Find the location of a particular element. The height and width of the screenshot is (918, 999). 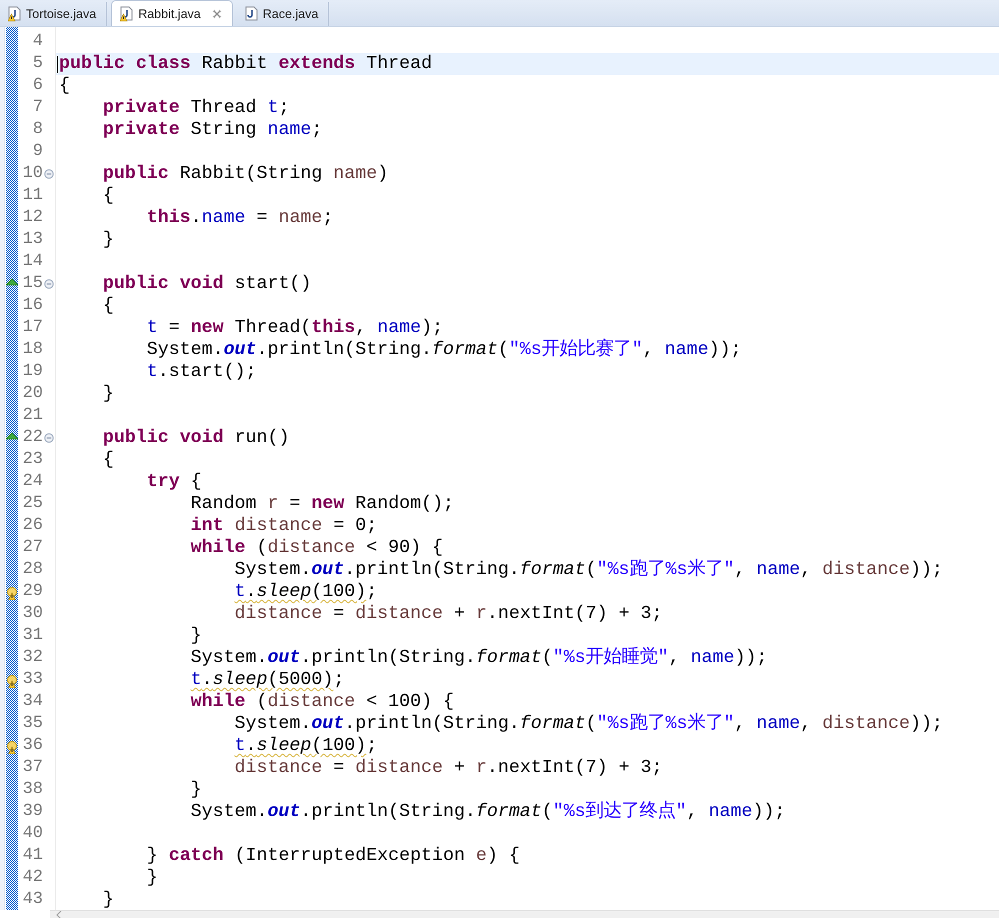

line-number: 32 is located at coordinates (32, 658).